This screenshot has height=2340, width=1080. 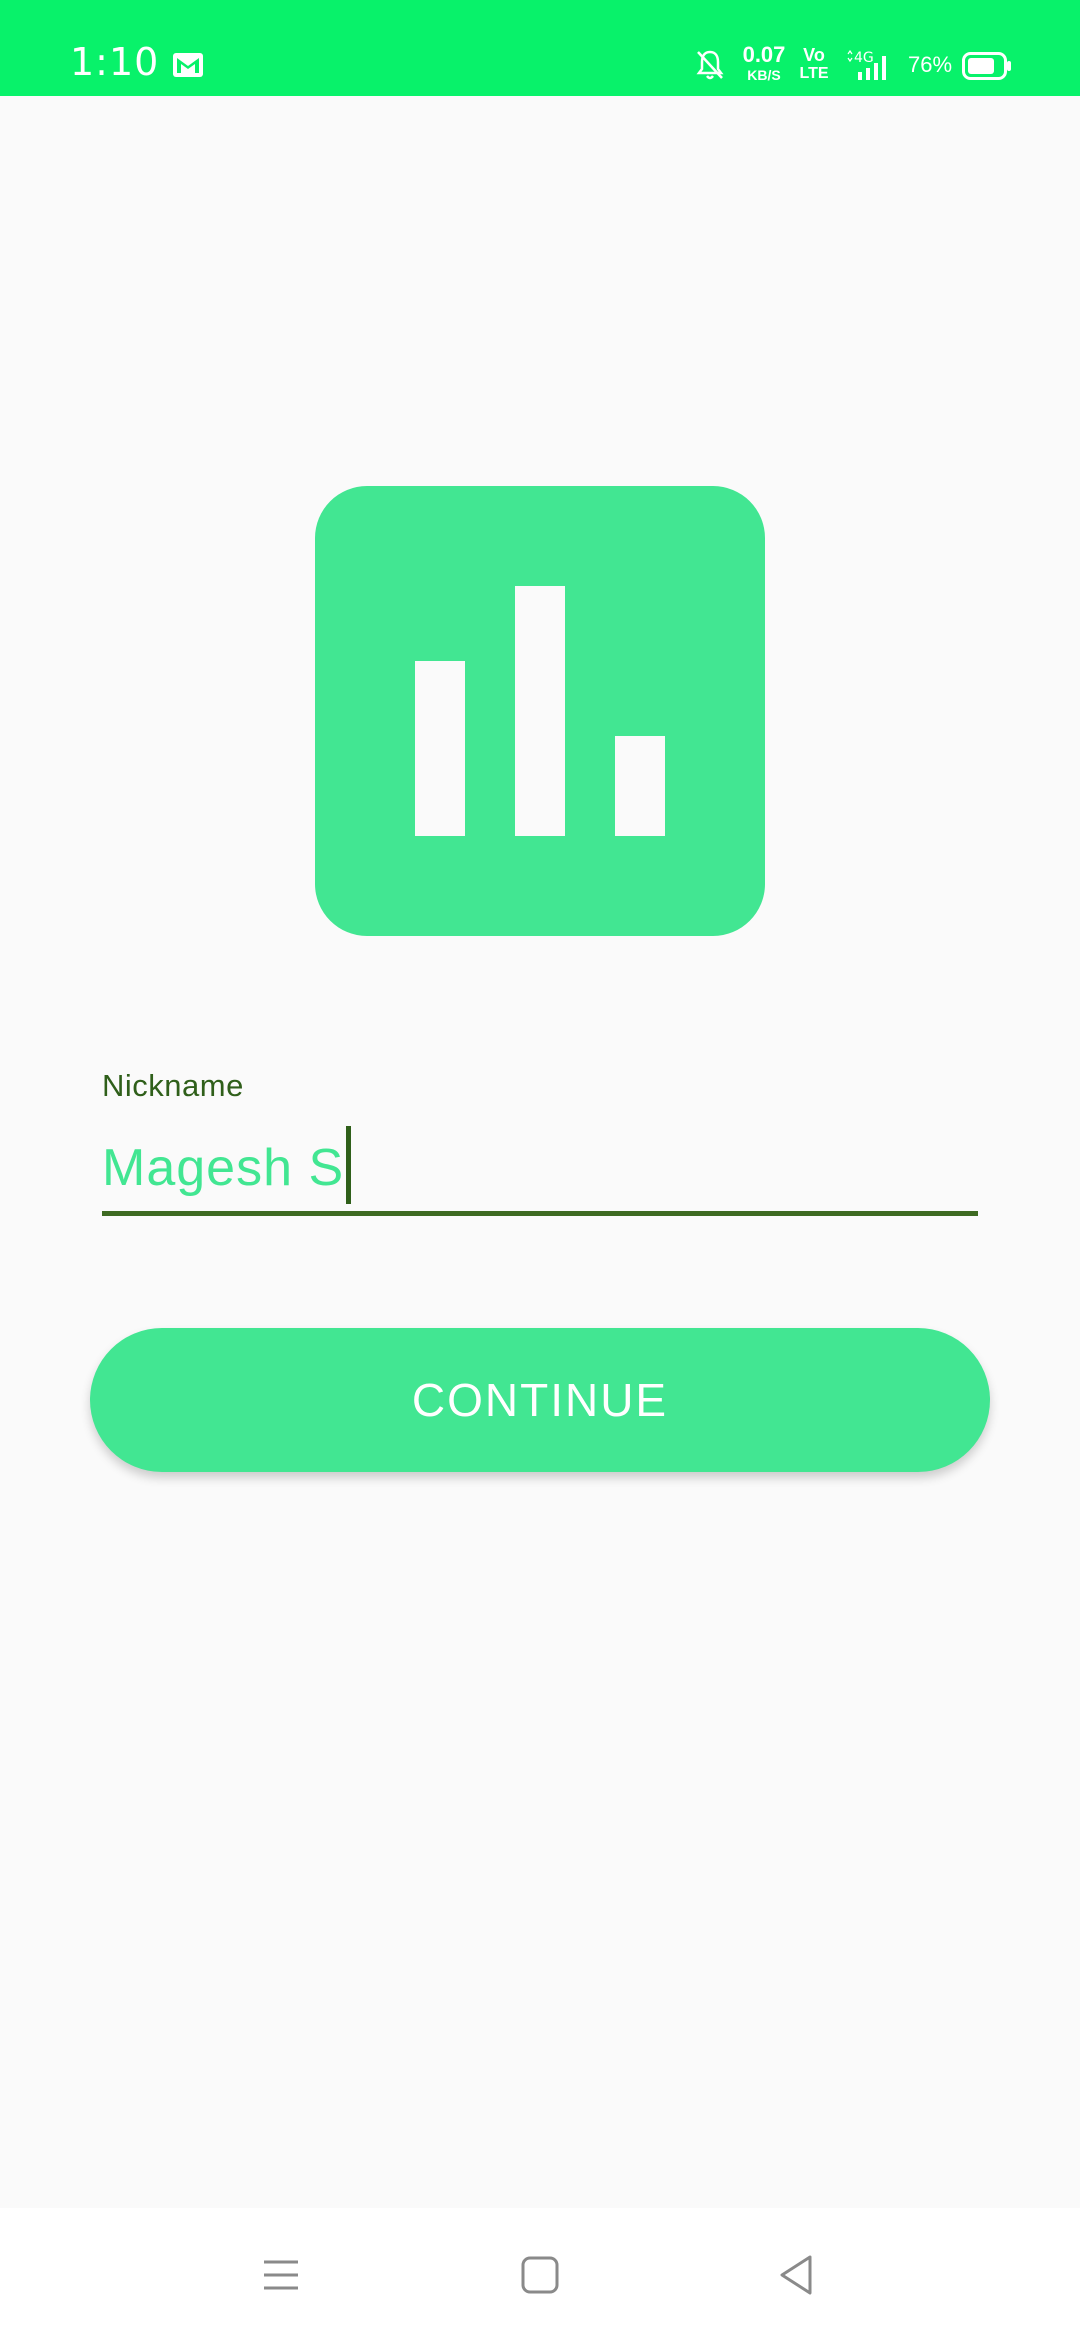 I want to click on navigation-bar, so click(x=540, y=2274).